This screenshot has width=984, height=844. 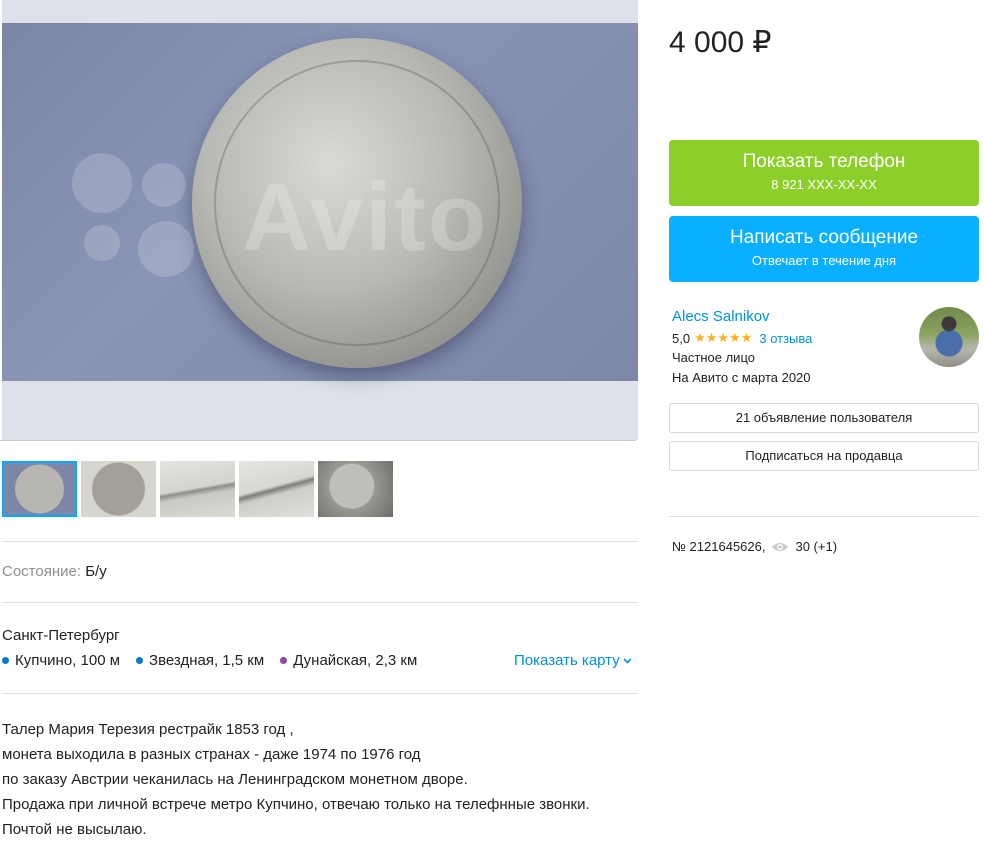 What do you see at coordinates (681, 338) in the screenshot?
I see `rating-value: 5,0` at bounding box center [681, 338].